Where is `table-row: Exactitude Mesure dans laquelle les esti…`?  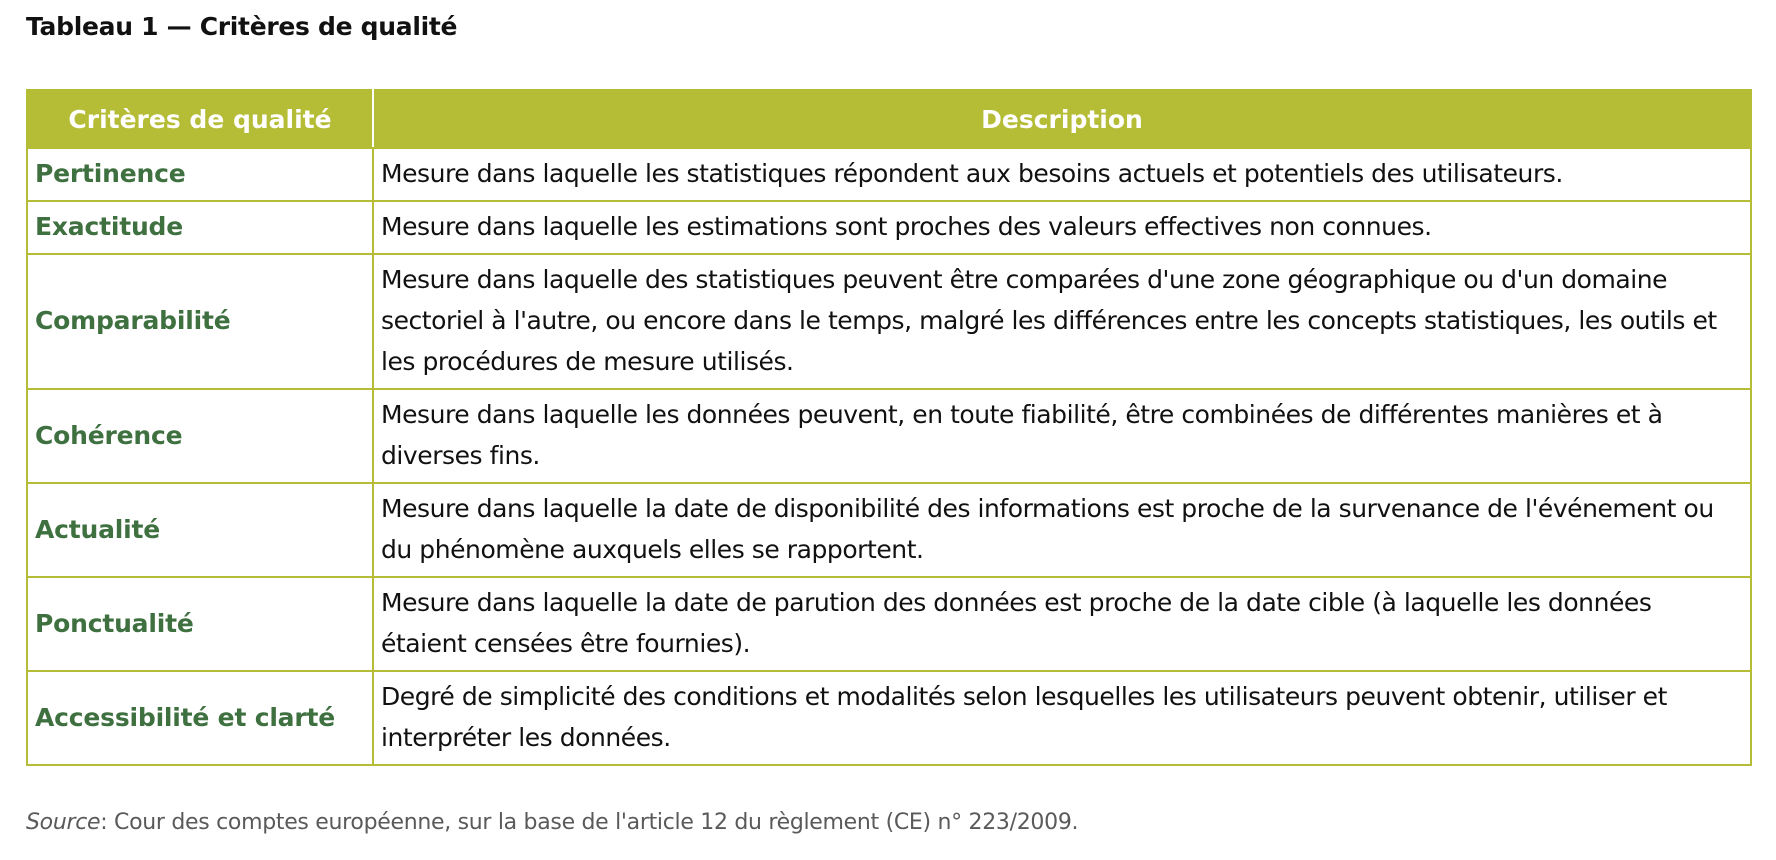 table-row: Exactitude Mesure dans laquelle les esti… is located at coordinates (889, 227).